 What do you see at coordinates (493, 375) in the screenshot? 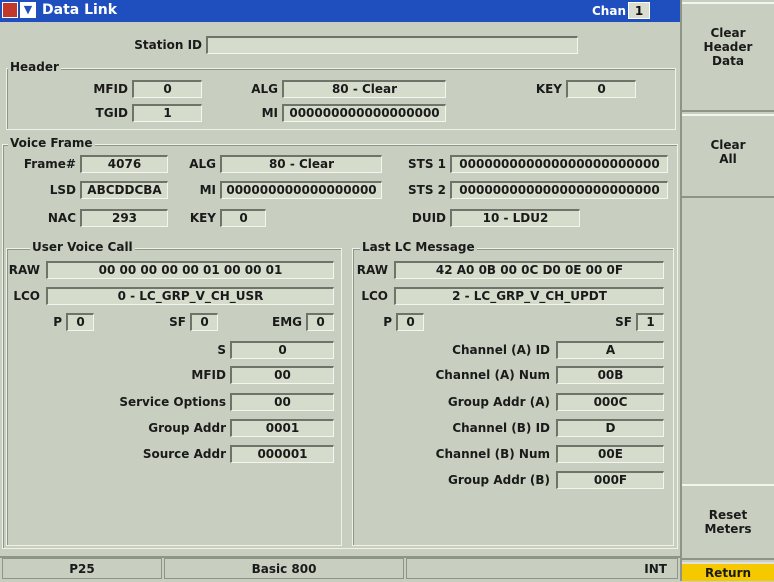
I see `llc-channel-a-num-label: Channel (A) Num` at bounding box center [493, 375].